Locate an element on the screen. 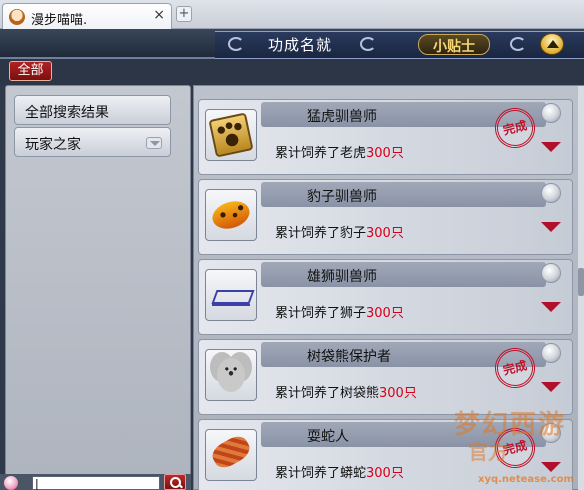  achievement-description: 累计饲养了老虎300只 is located at coordinates (339, 151).